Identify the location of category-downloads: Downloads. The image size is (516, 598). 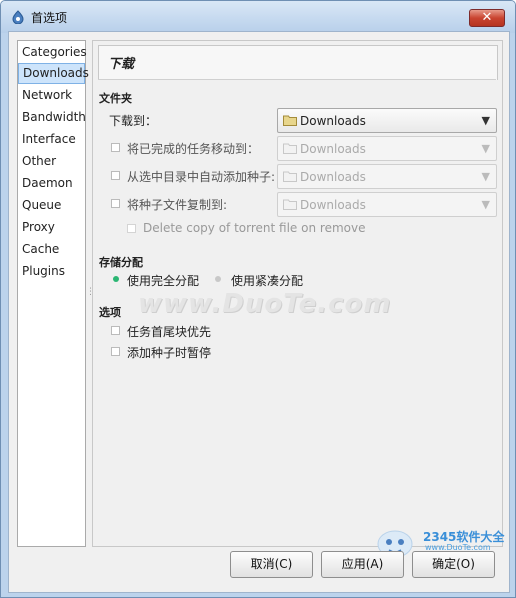
(53, 73).